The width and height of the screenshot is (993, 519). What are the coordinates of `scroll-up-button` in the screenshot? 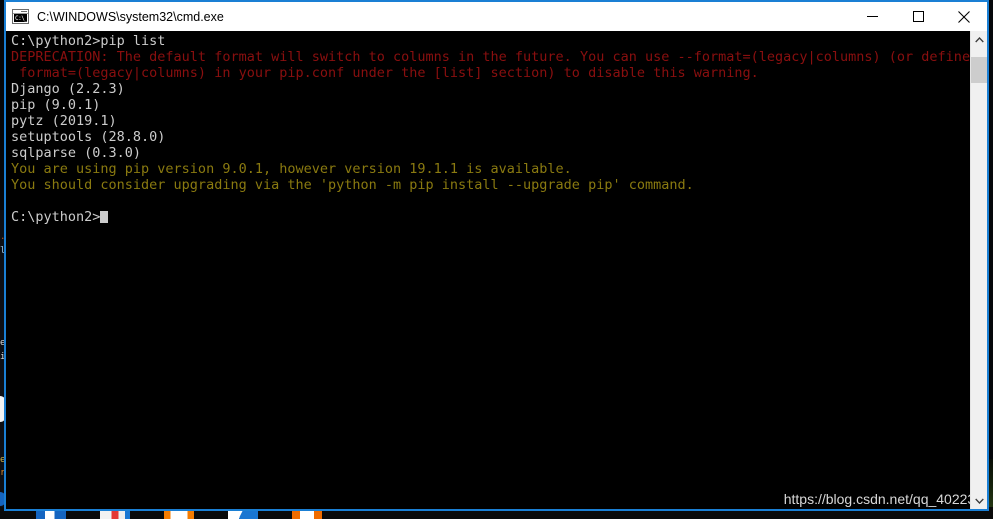 It's located at (979, 39).